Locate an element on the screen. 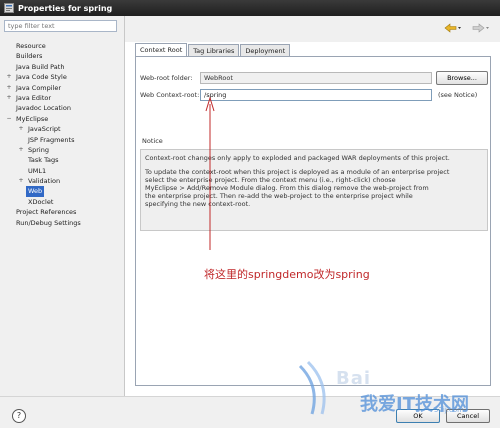  watermark-text-3: 52ij.com is located at coordinates (449, 410).